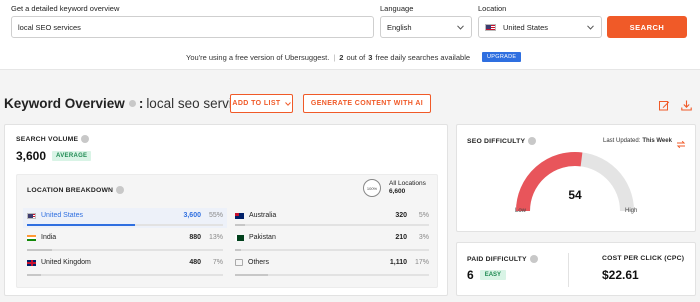  I want to click on location-count: 880, so click(195, 237).